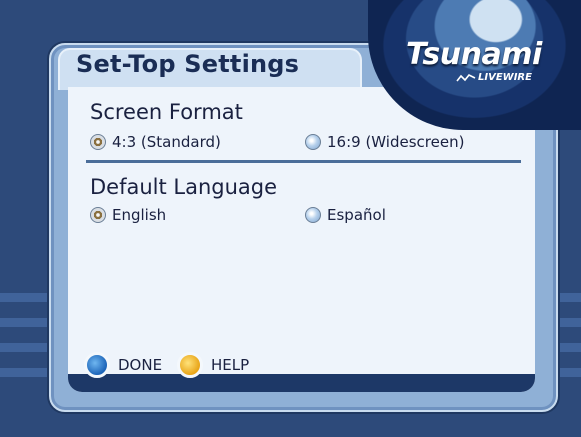 This screenshot has height=437, width=581. Describe the element at coordinates (466, 77) in the screenshot. I see `signal-wave-icon` at that location.